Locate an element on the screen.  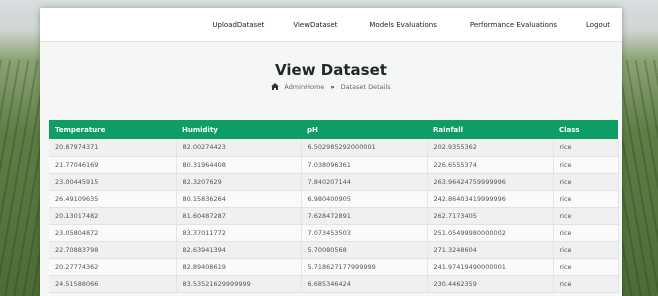
cell-humidity: 80.31964408 is located at coordinates (239, 165).